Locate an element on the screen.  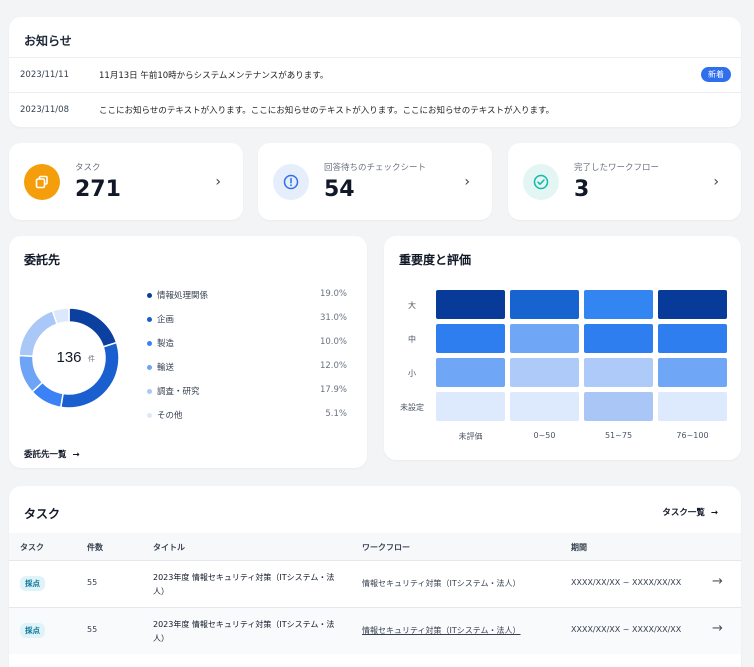
notice-date: 2023/11/11 is located at coordinates (44, 75).